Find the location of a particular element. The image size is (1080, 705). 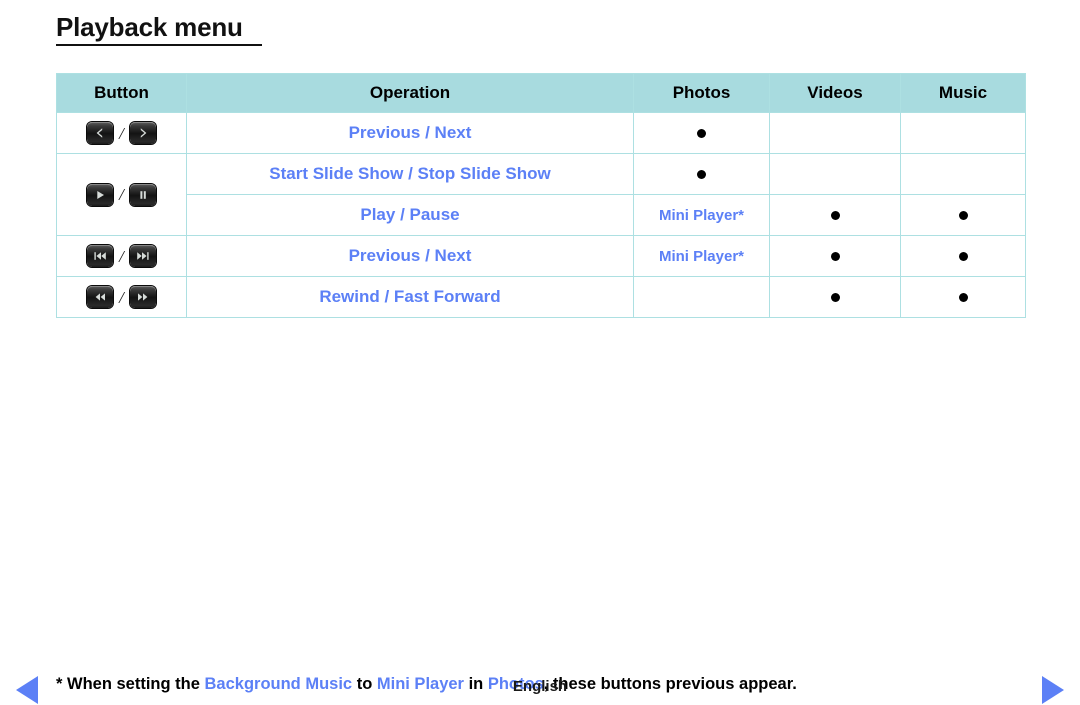

table-row: / Previous / Next Mini Player* is located at coordinates (541, 256).